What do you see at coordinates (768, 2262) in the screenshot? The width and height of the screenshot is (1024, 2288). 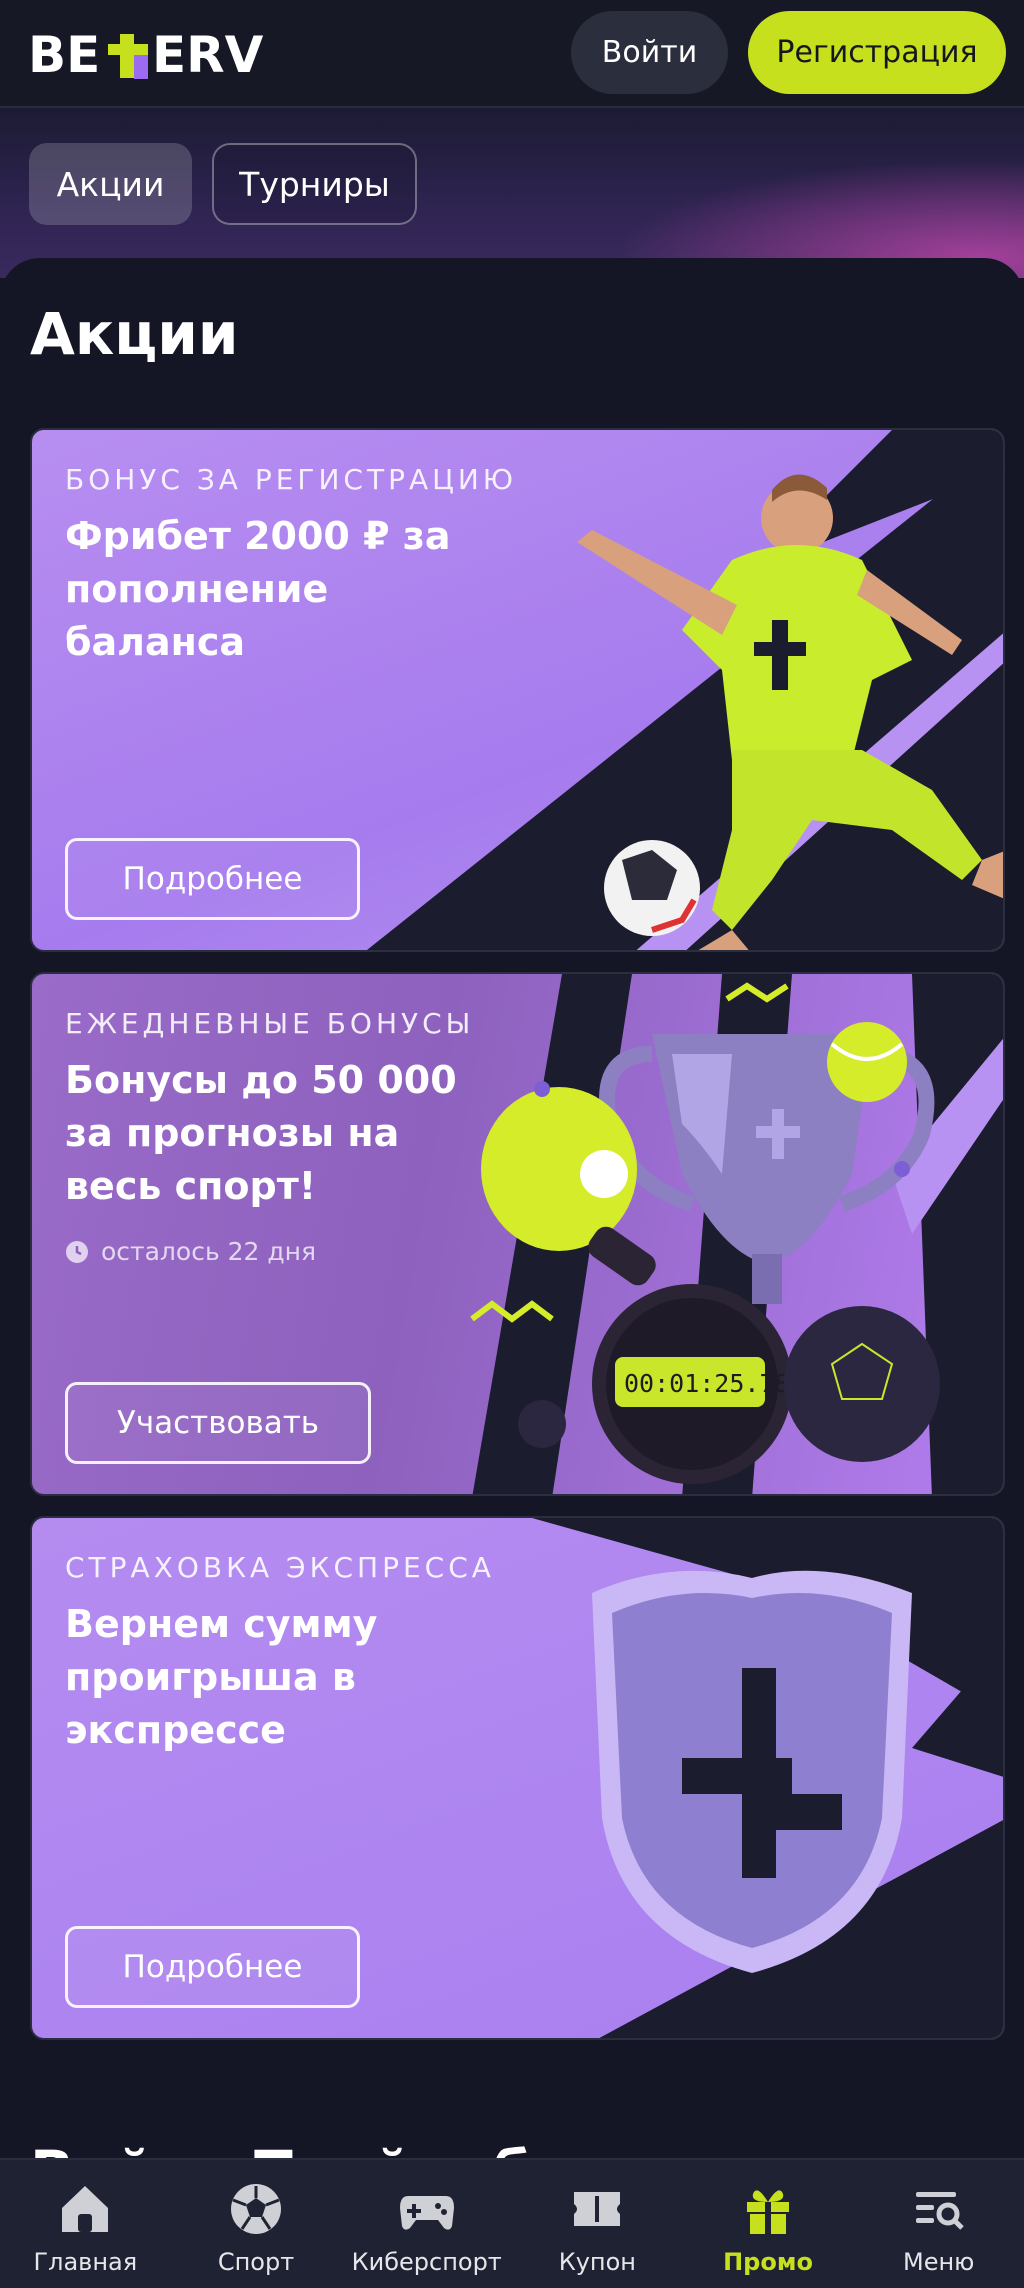 I see `nav-label: Промо` at bounding box center [768, 2262].